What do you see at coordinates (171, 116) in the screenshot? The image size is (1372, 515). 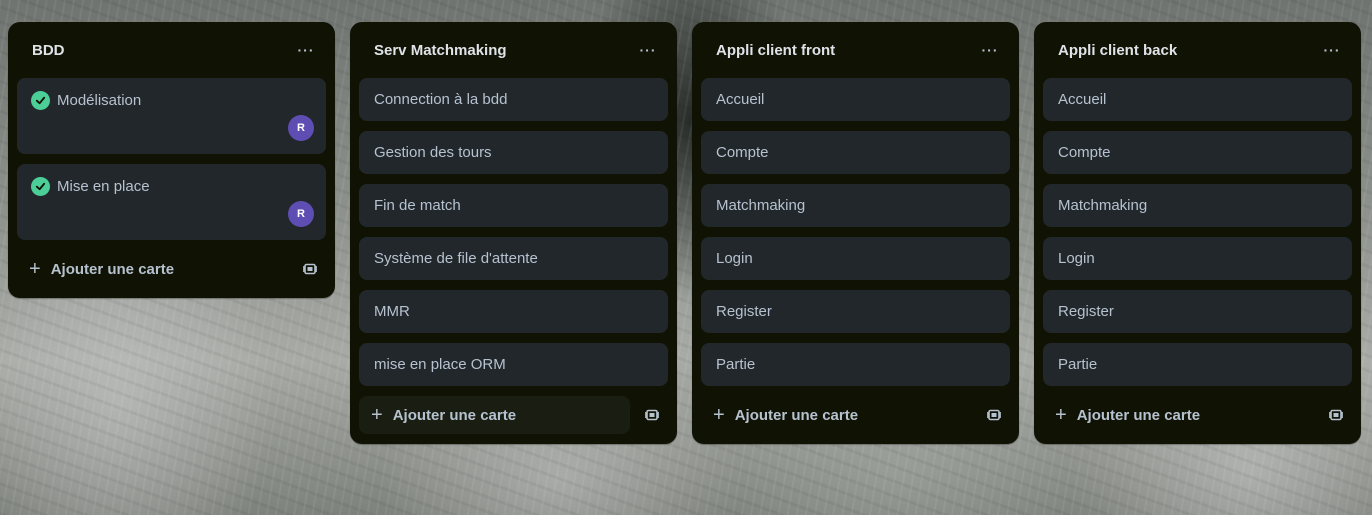 I see `card-modelisation: Modélisation R` at bounding box center [171, 116].